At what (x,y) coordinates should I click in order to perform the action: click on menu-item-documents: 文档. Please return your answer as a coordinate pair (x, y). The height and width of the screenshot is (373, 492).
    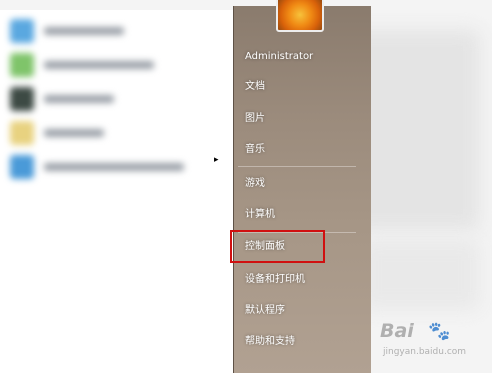
    Looking at the image, I should click on (301, 87).